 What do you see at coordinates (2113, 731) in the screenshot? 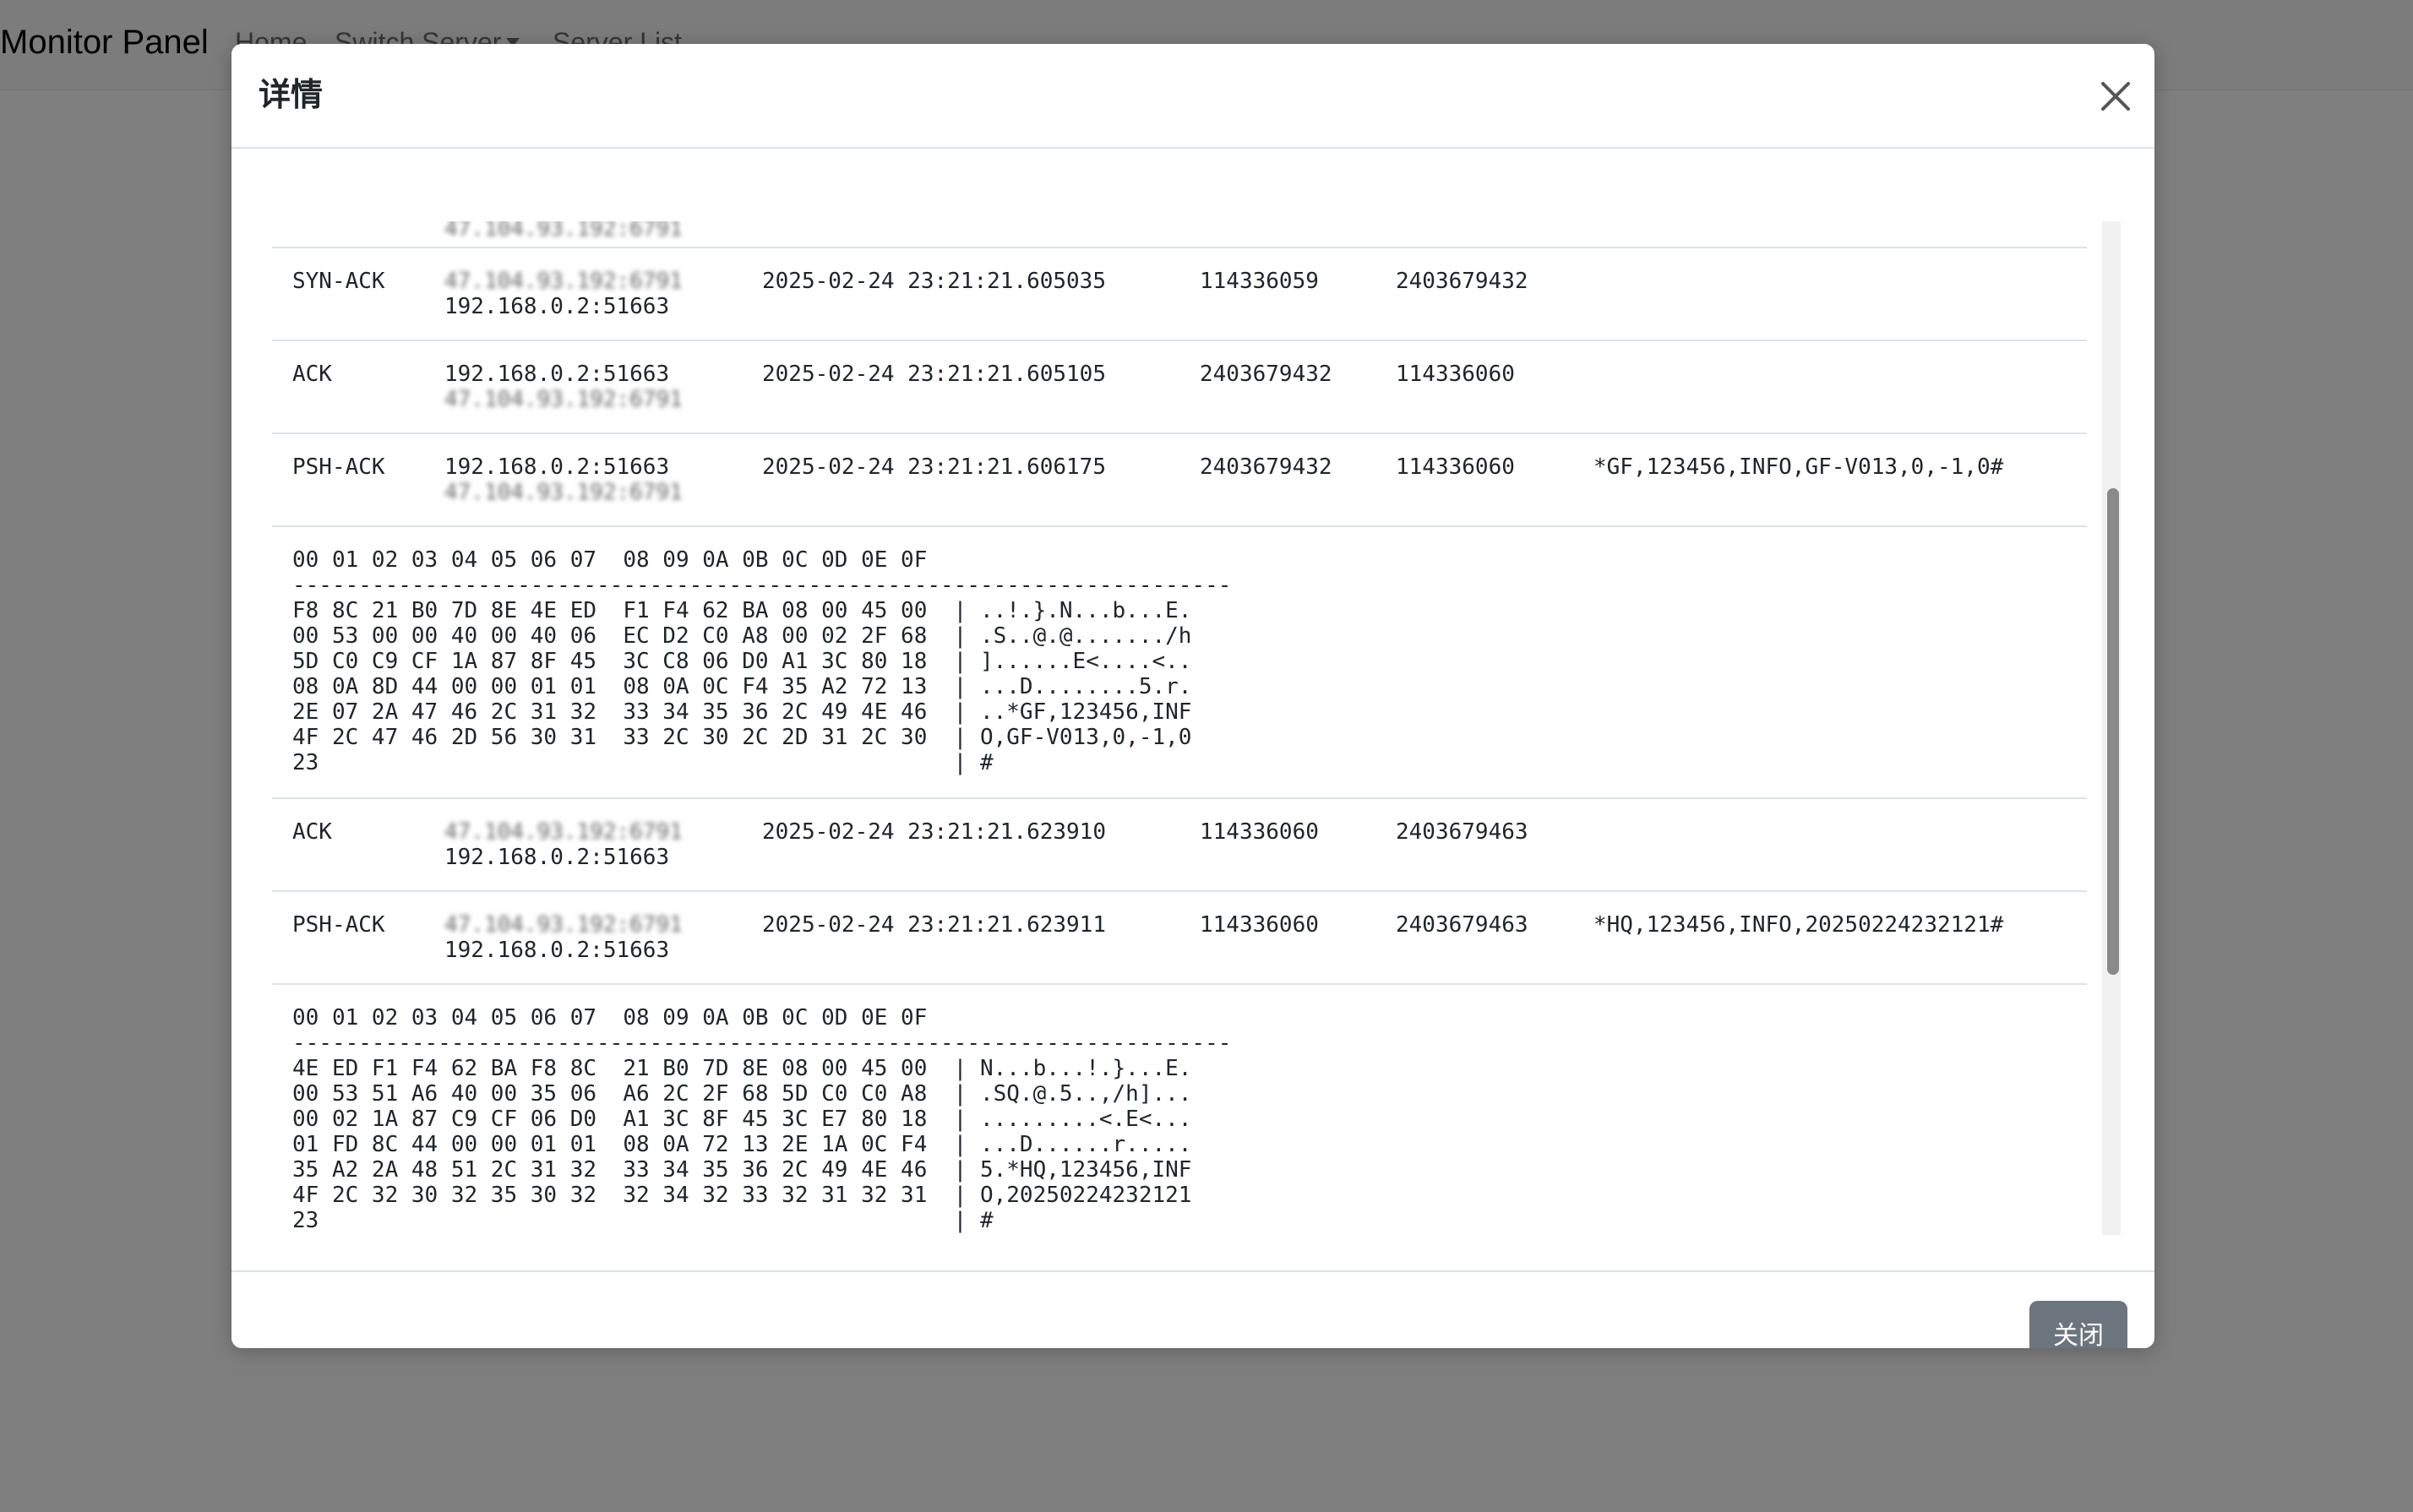
I see `scrollbar-thumb` at bounding box center [2113, 731].